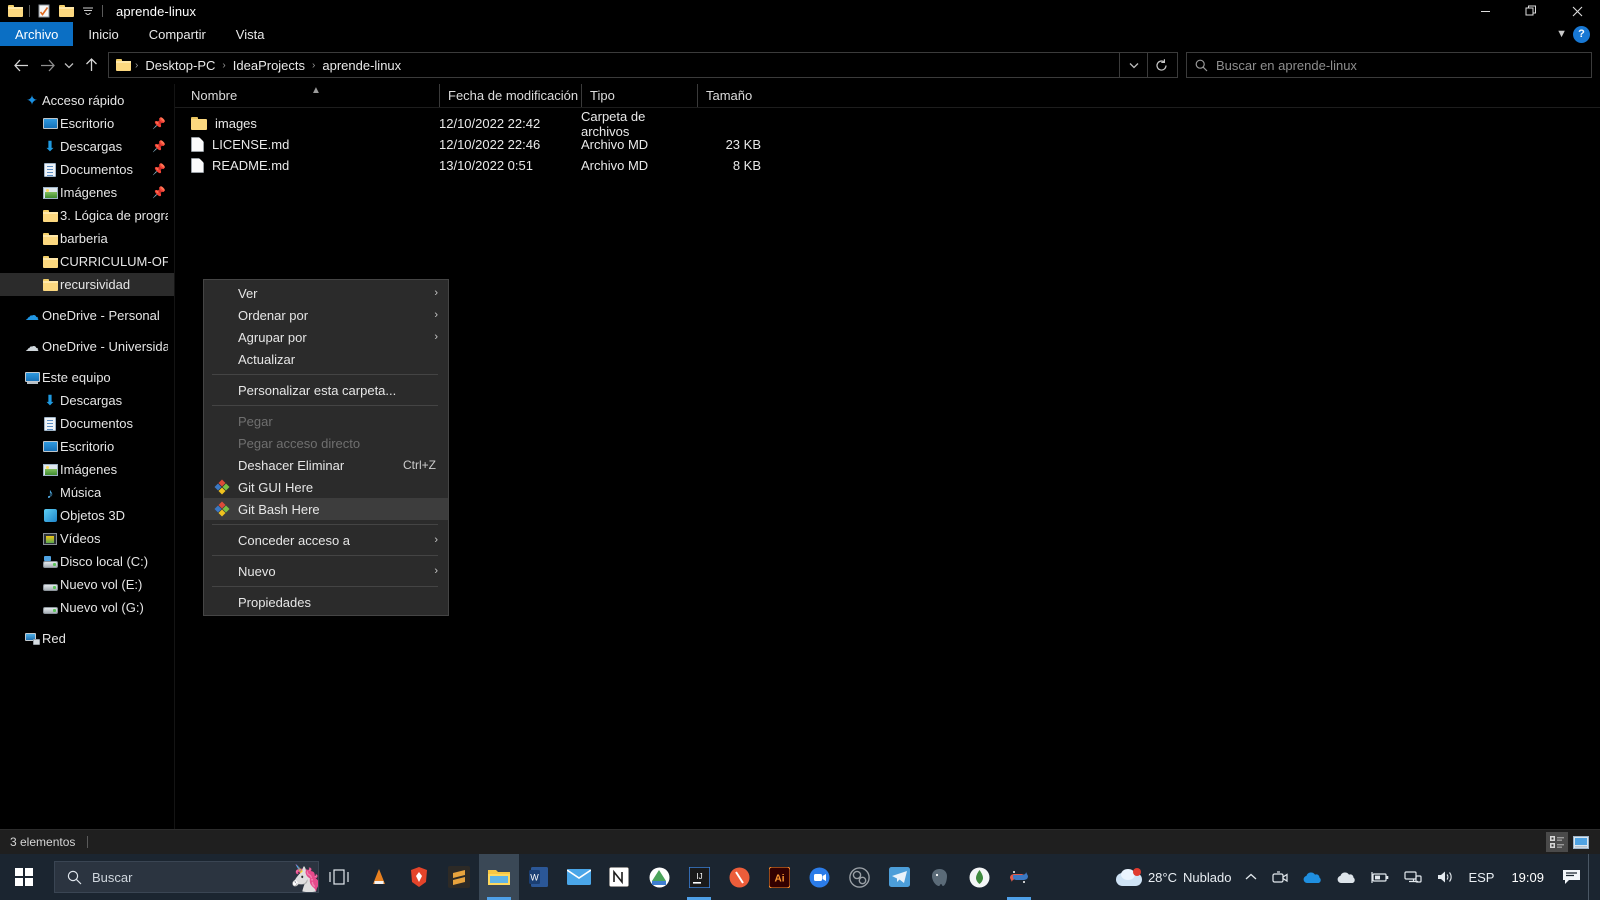 This screenshot has width=1600, height=900. Describe the element at coordinates (87, 315) in the screenshot. I see `sidebar-item-onedrive-personal: ☁ OneDrive - Personal` at that location.